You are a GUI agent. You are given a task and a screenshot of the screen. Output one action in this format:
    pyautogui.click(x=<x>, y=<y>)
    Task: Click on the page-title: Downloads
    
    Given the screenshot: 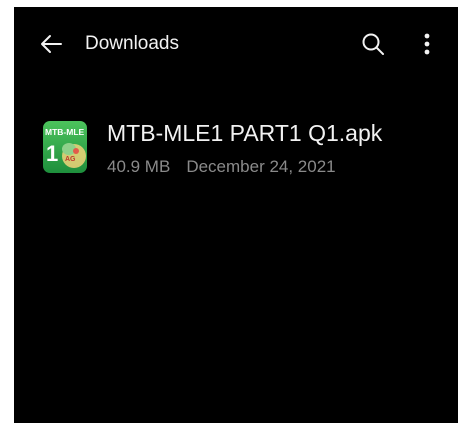 What is the action you would take?
    pyautogui.click(x=132, y=43)
    